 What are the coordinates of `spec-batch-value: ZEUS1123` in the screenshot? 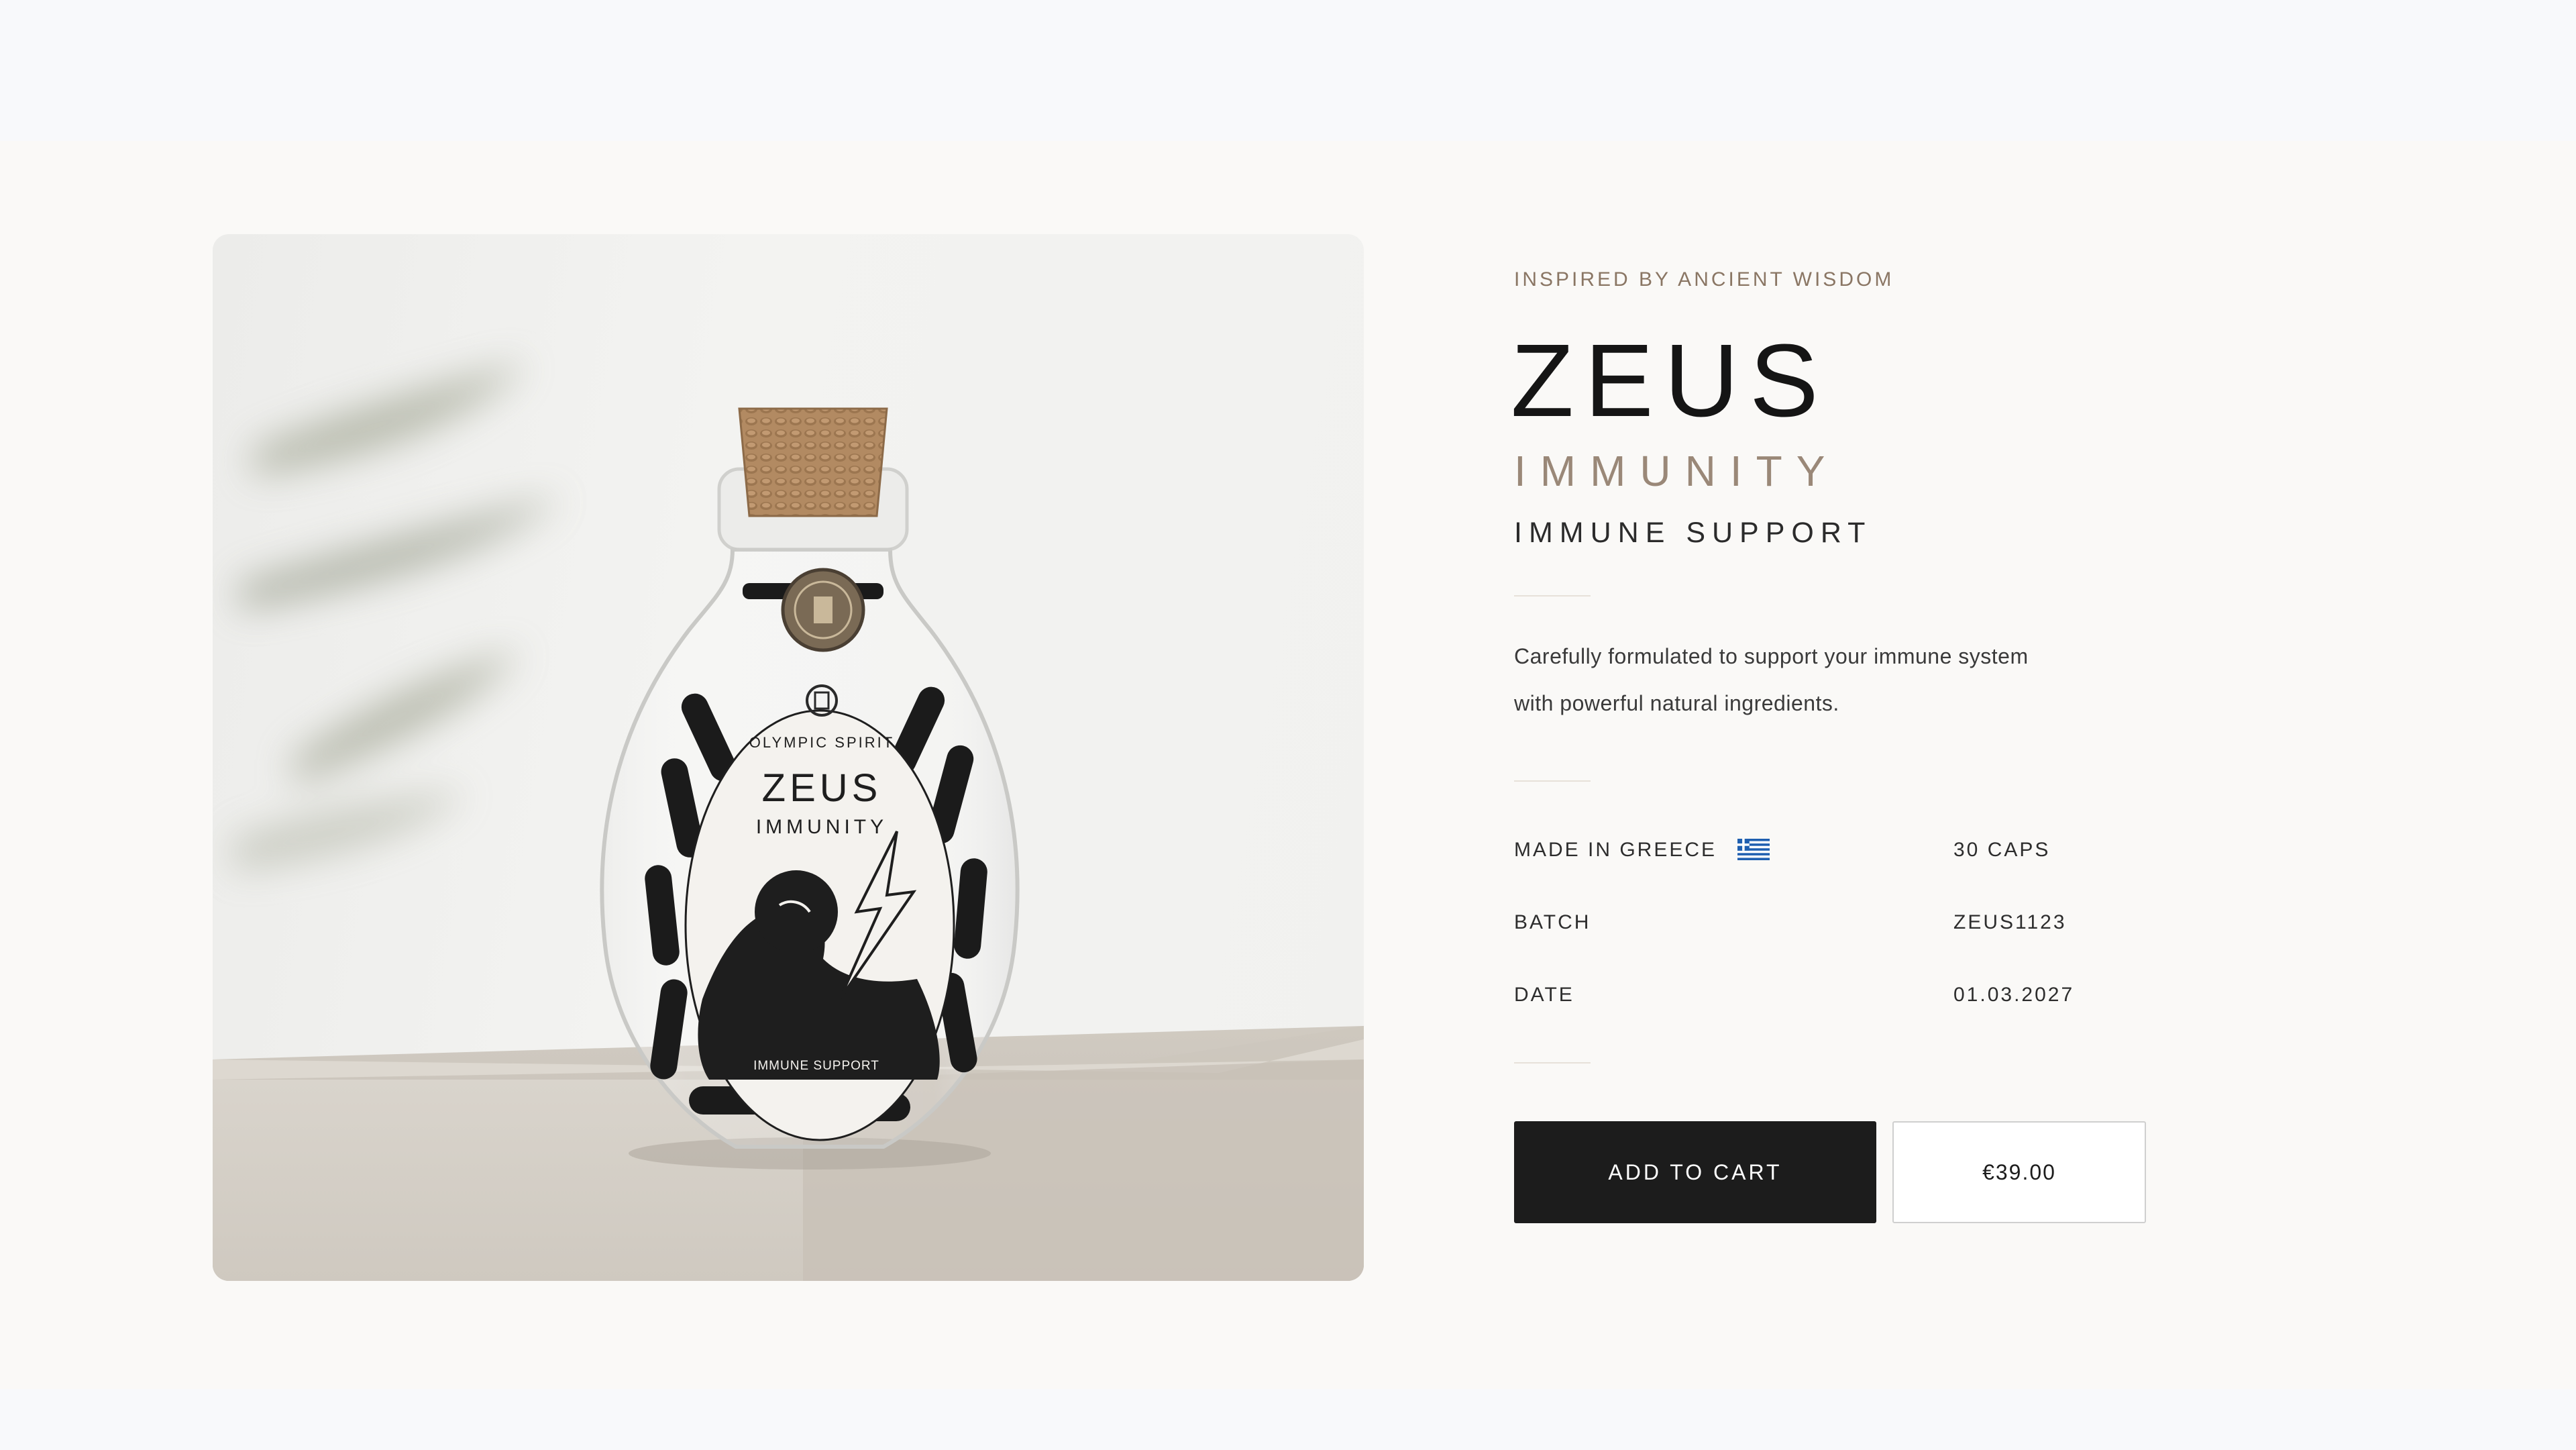 It's located at (2010, 922).